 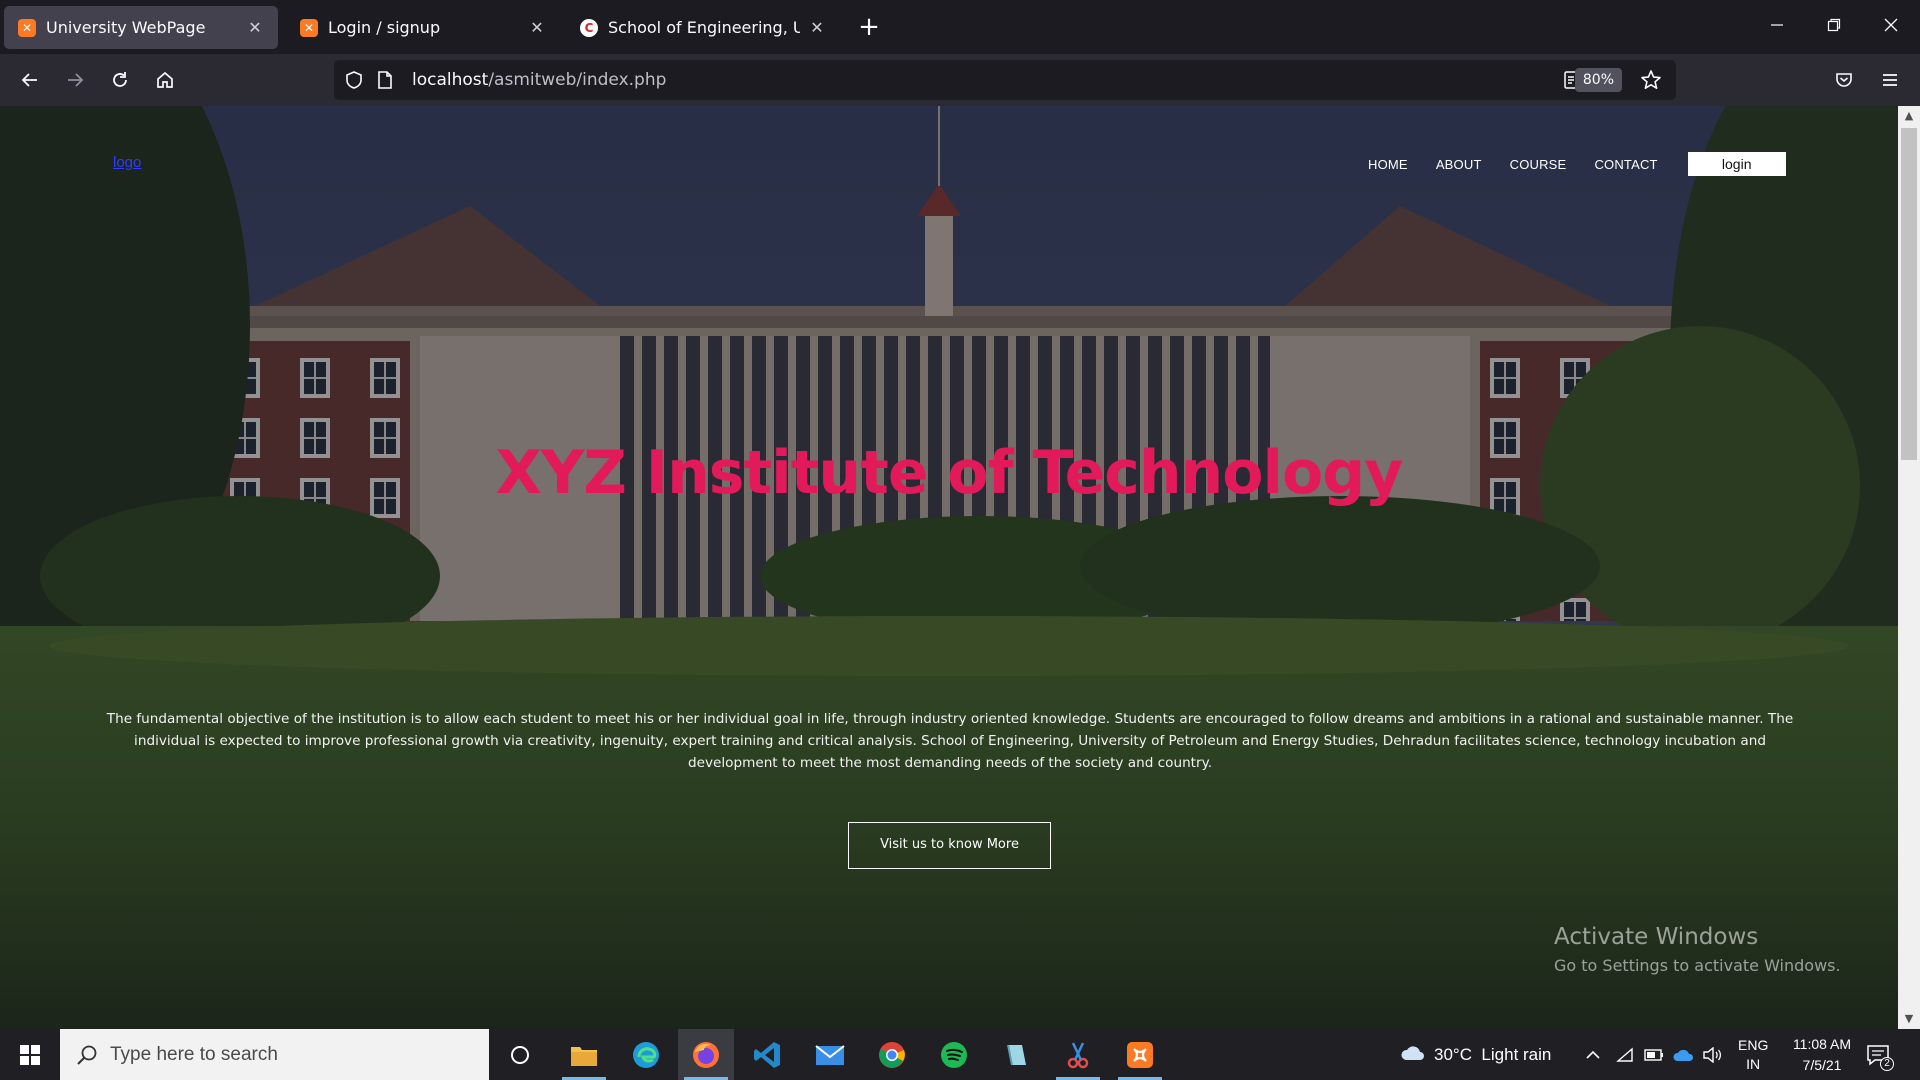 What do you see at coordinates (1598, 80) in the screenshot?
I see `zoom-level-badge: 80%` at bounding box center [1598, 80].